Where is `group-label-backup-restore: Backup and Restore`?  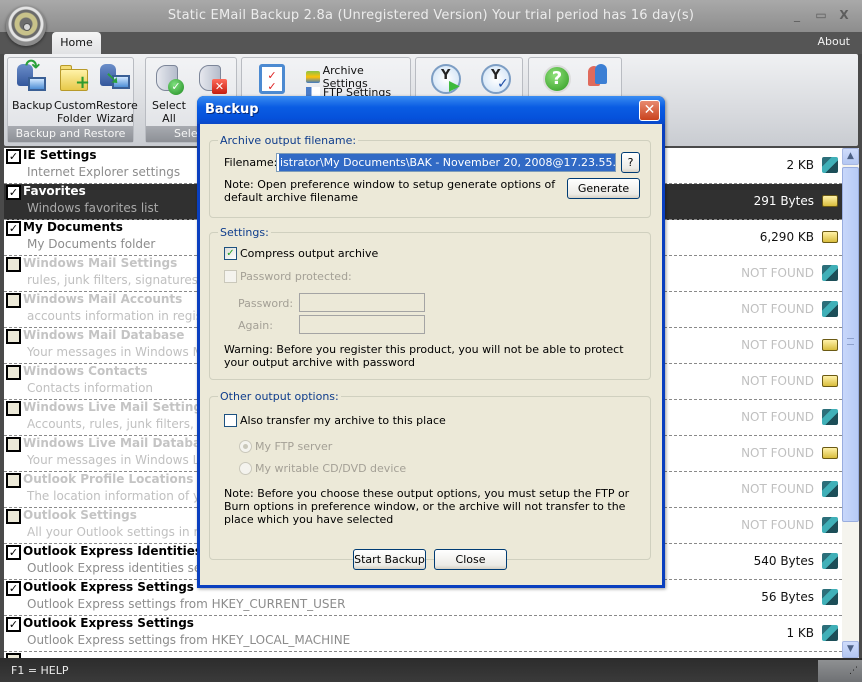
group-label-backup-restore: Backup and Restore is located at coordinates (70, 134).